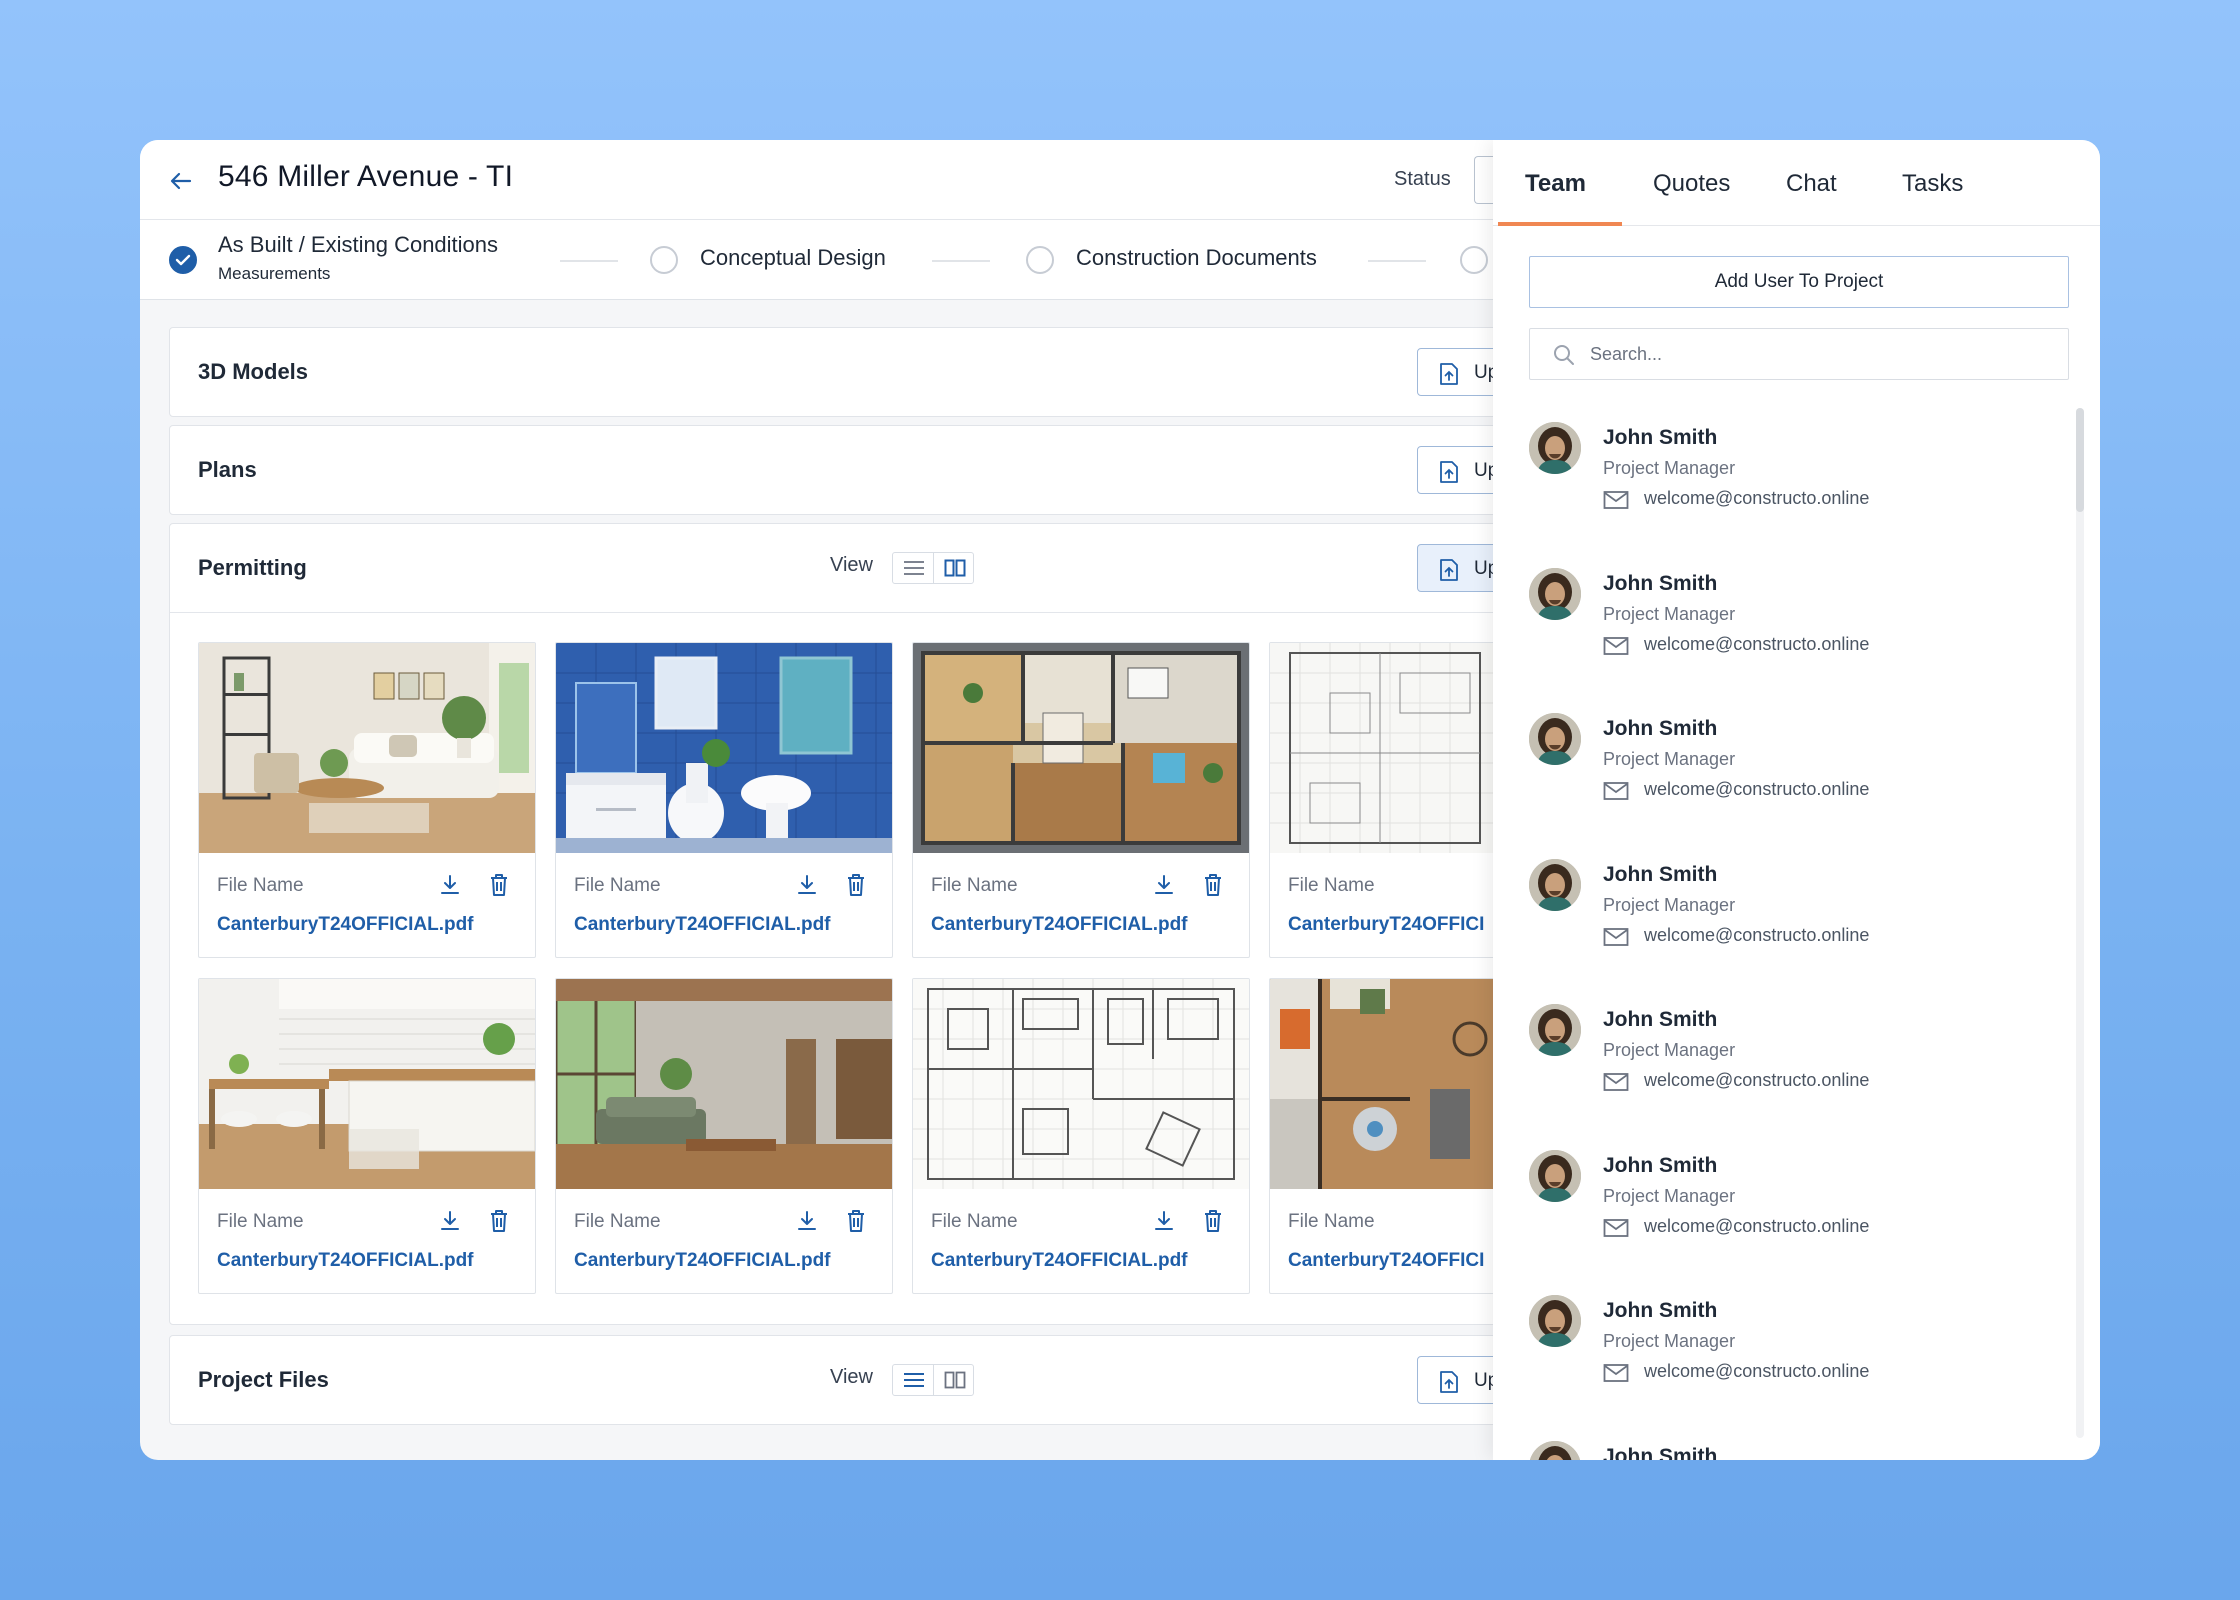 Image resolution: width=2240 pixels, height=1600 pixels. I want to click on section-project-files: Project Files View Up, so click(843, 1380).